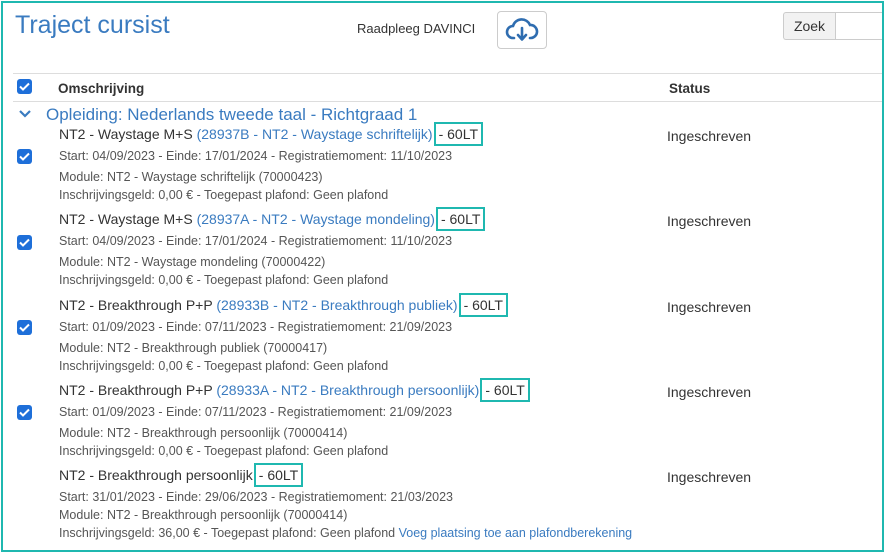  What do you see at coordinates (336, 305) in the screenshot?
I see `course-link: (28933B - NT2 - Breakthrough publiek)` at bounding box center [336, 305].